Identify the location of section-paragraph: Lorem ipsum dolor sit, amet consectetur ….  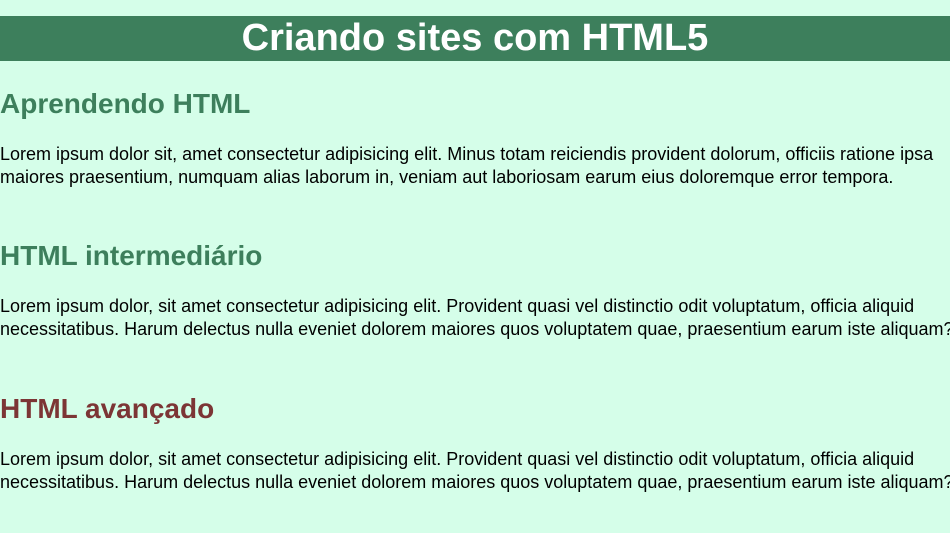
(467, 165).